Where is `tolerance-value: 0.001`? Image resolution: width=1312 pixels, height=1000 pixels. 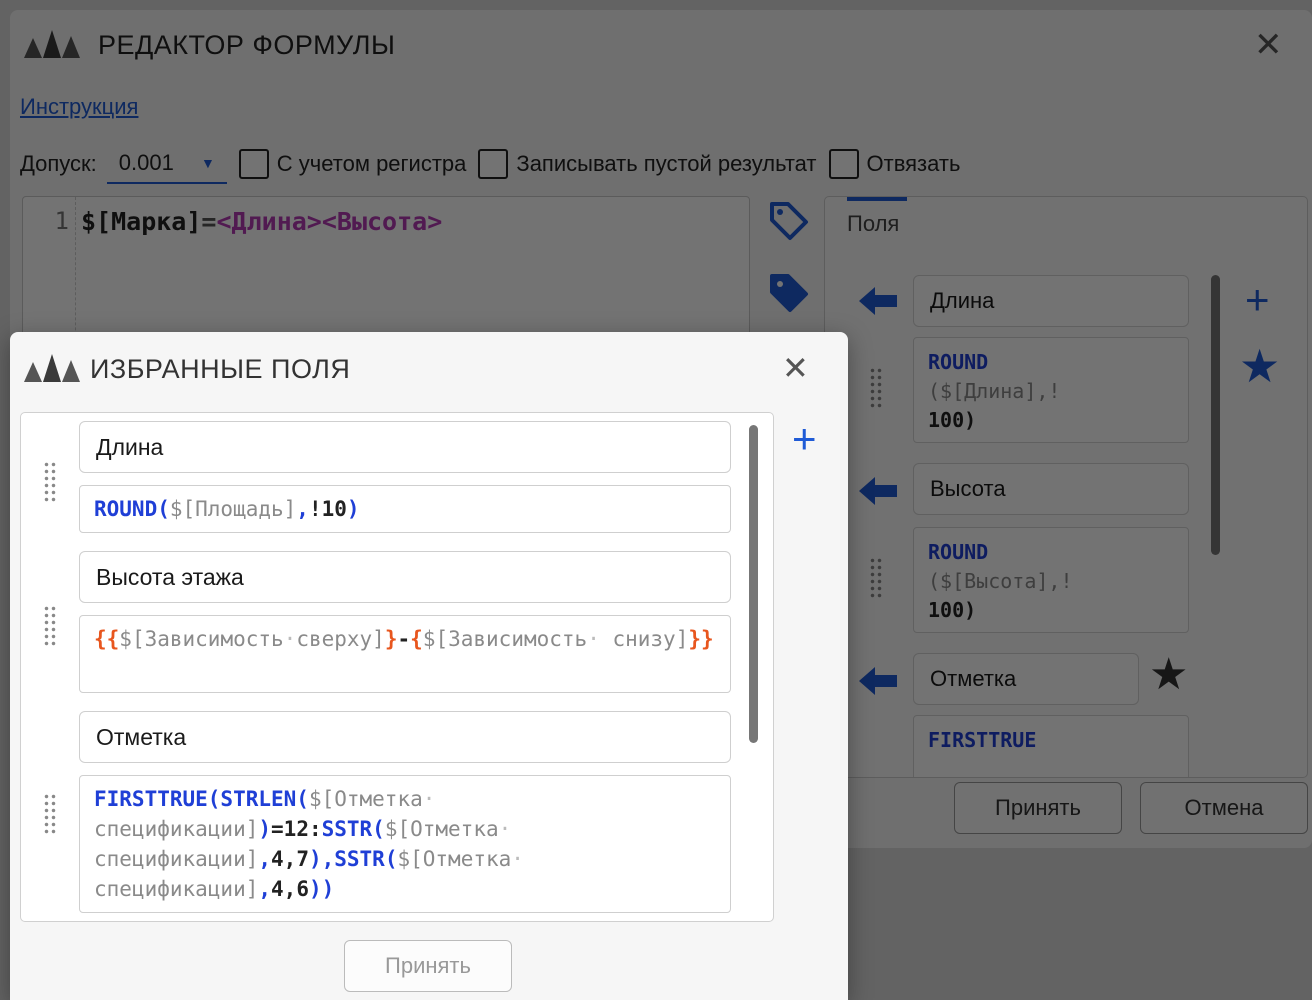
tolerance-value: 0.001 is located at coordinates (146, 162).